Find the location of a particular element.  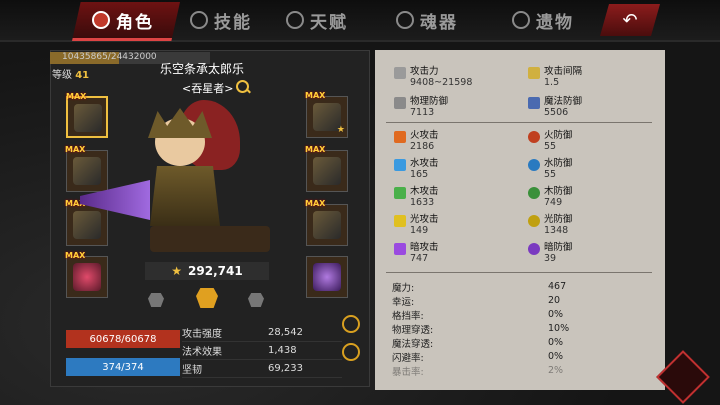

equip-slot-shoulder: MAX ★ is located at coordinates (326, 114).